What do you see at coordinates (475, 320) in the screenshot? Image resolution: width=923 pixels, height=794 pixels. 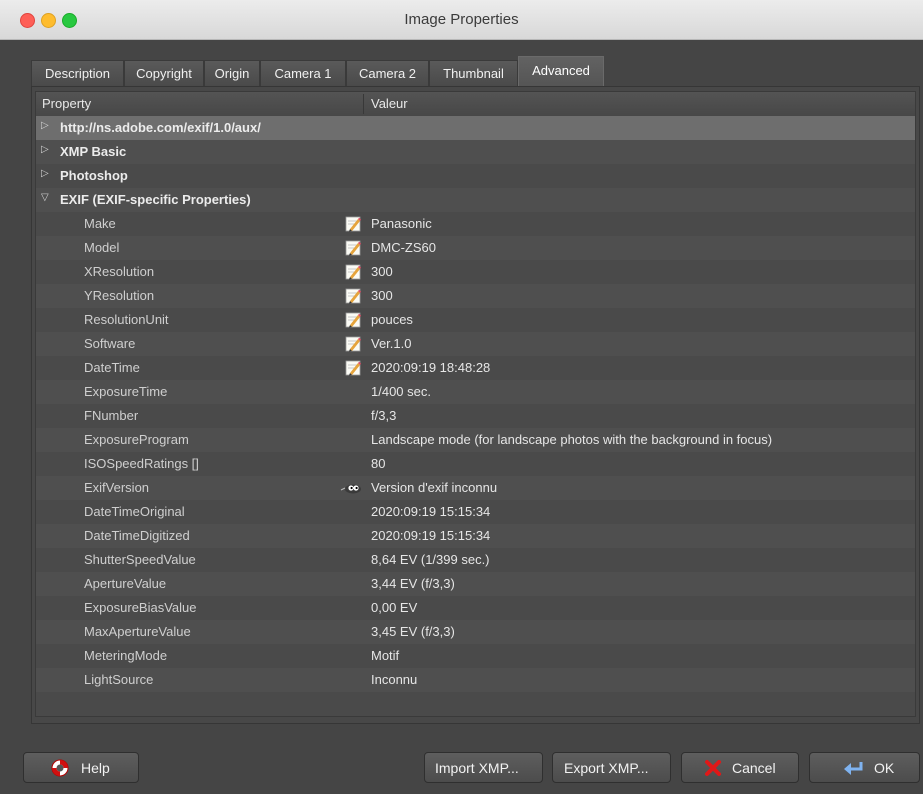 I see `table-row: ResolutionUnit pouces` at bounding box center [475, 320].